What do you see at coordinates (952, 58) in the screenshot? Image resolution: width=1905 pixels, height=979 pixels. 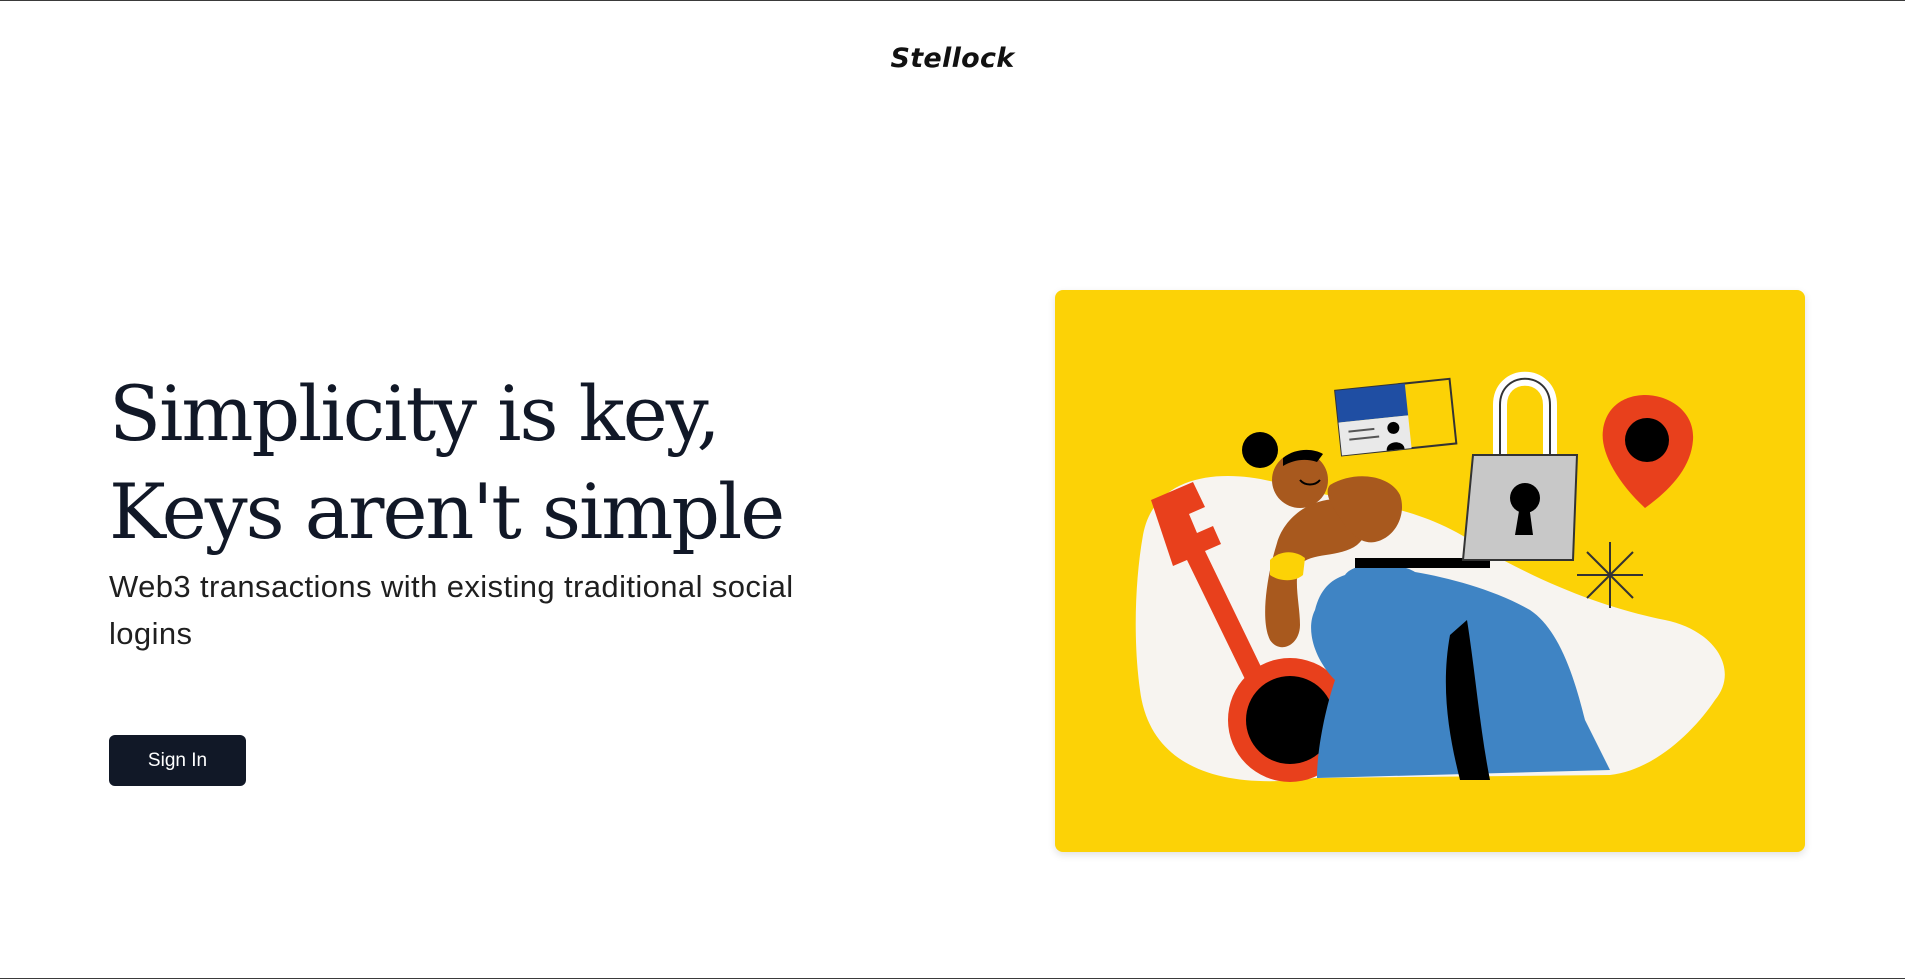 I see `brand-logo: Stellock` at bounding box center [952, 58].